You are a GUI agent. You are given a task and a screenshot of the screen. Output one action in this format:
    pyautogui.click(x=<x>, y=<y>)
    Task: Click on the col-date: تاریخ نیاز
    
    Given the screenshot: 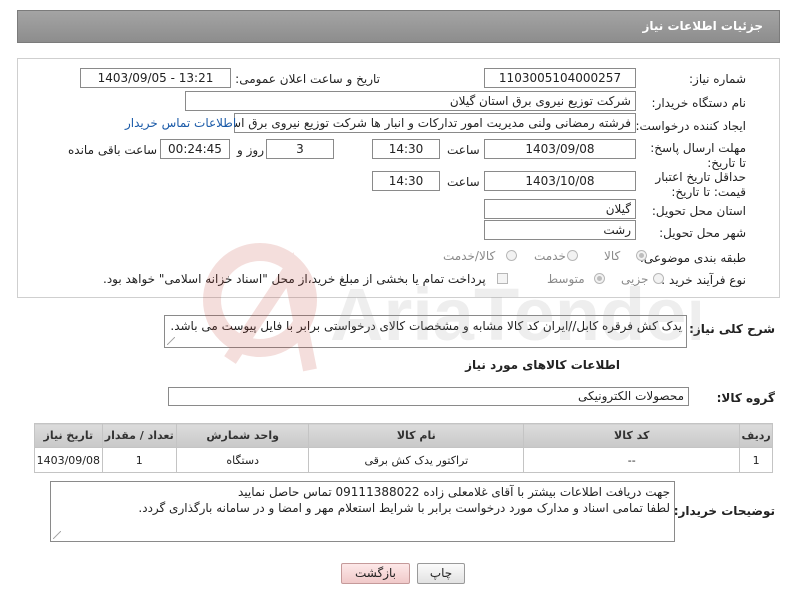 What is the action you would take?
    pyautogui.click(x=68, y=435)
    